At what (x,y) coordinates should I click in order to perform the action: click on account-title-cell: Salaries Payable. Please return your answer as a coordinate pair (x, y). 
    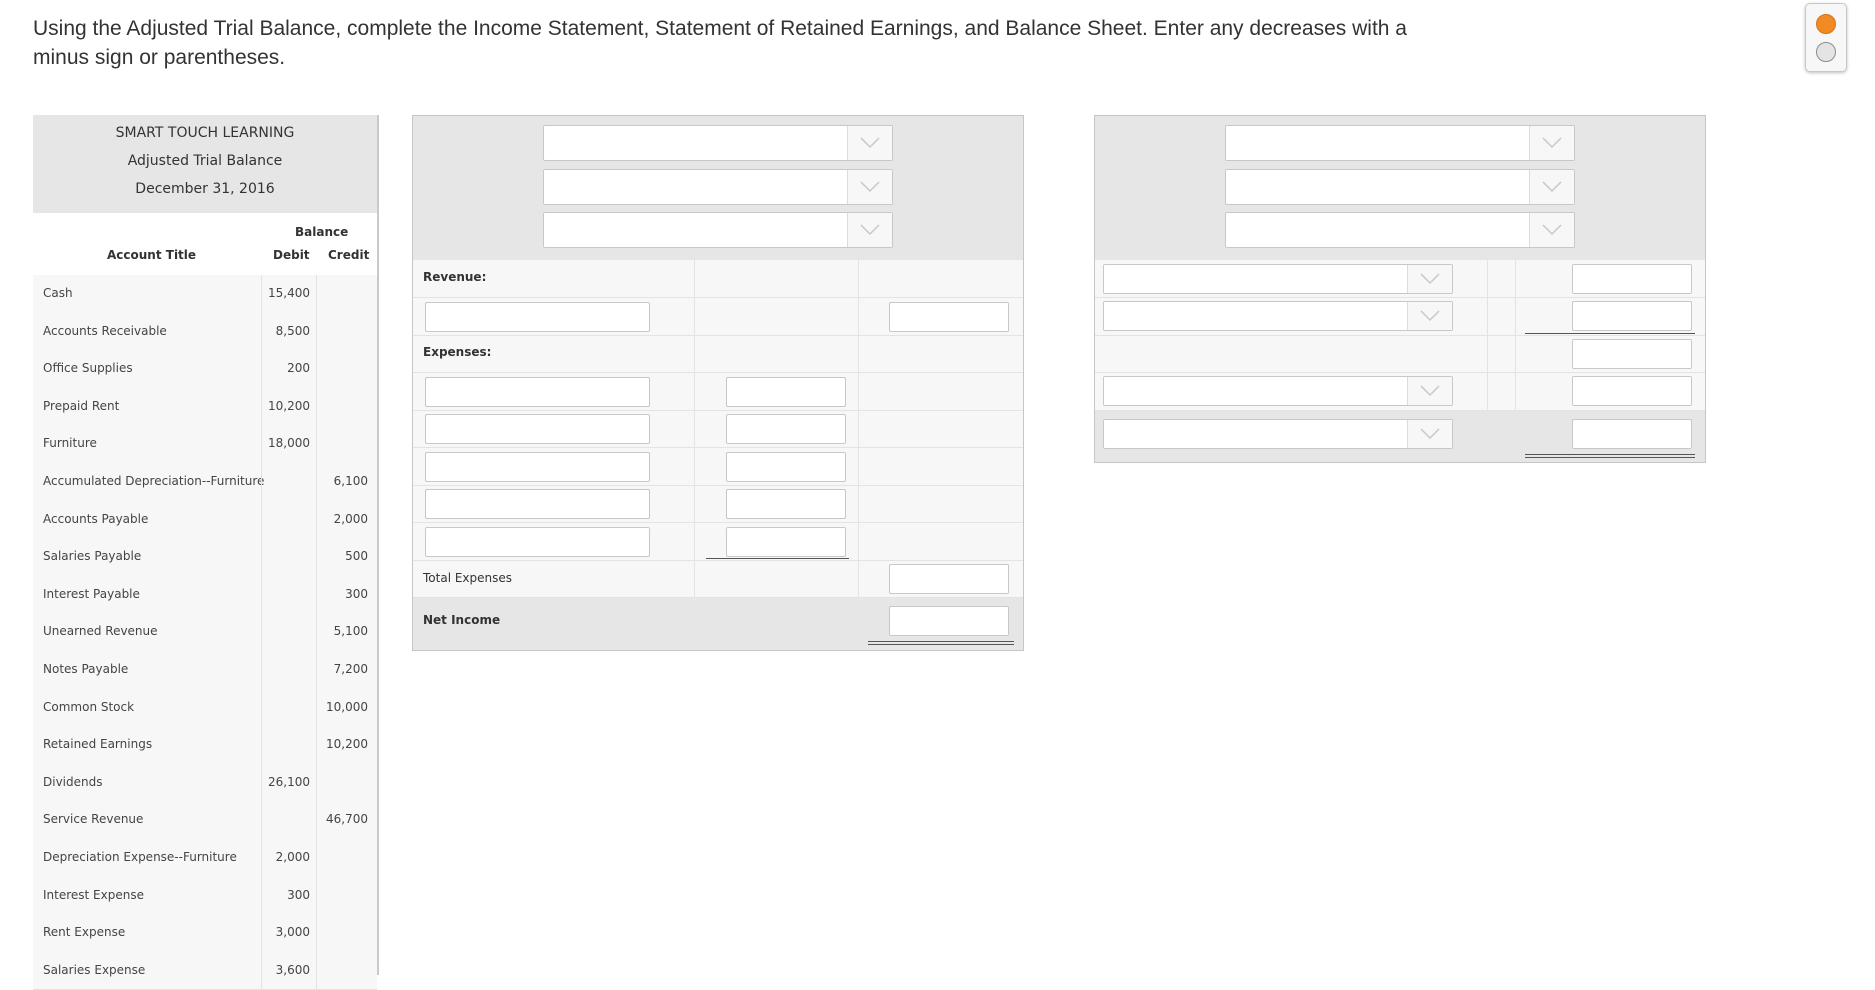
    Looking at the image, I should click on (92, 556).